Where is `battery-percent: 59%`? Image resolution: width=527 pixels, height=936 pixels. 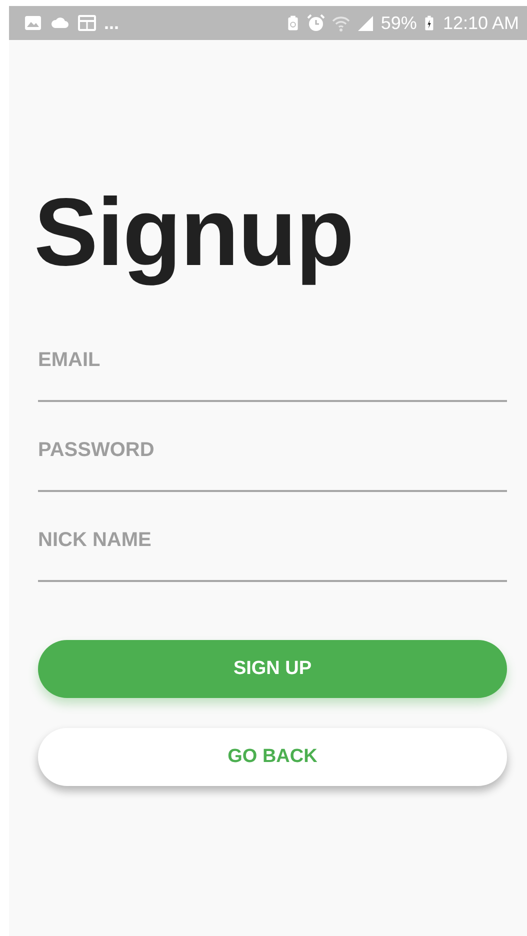
battery-percent: 59% is located at coordinates (398, 23).